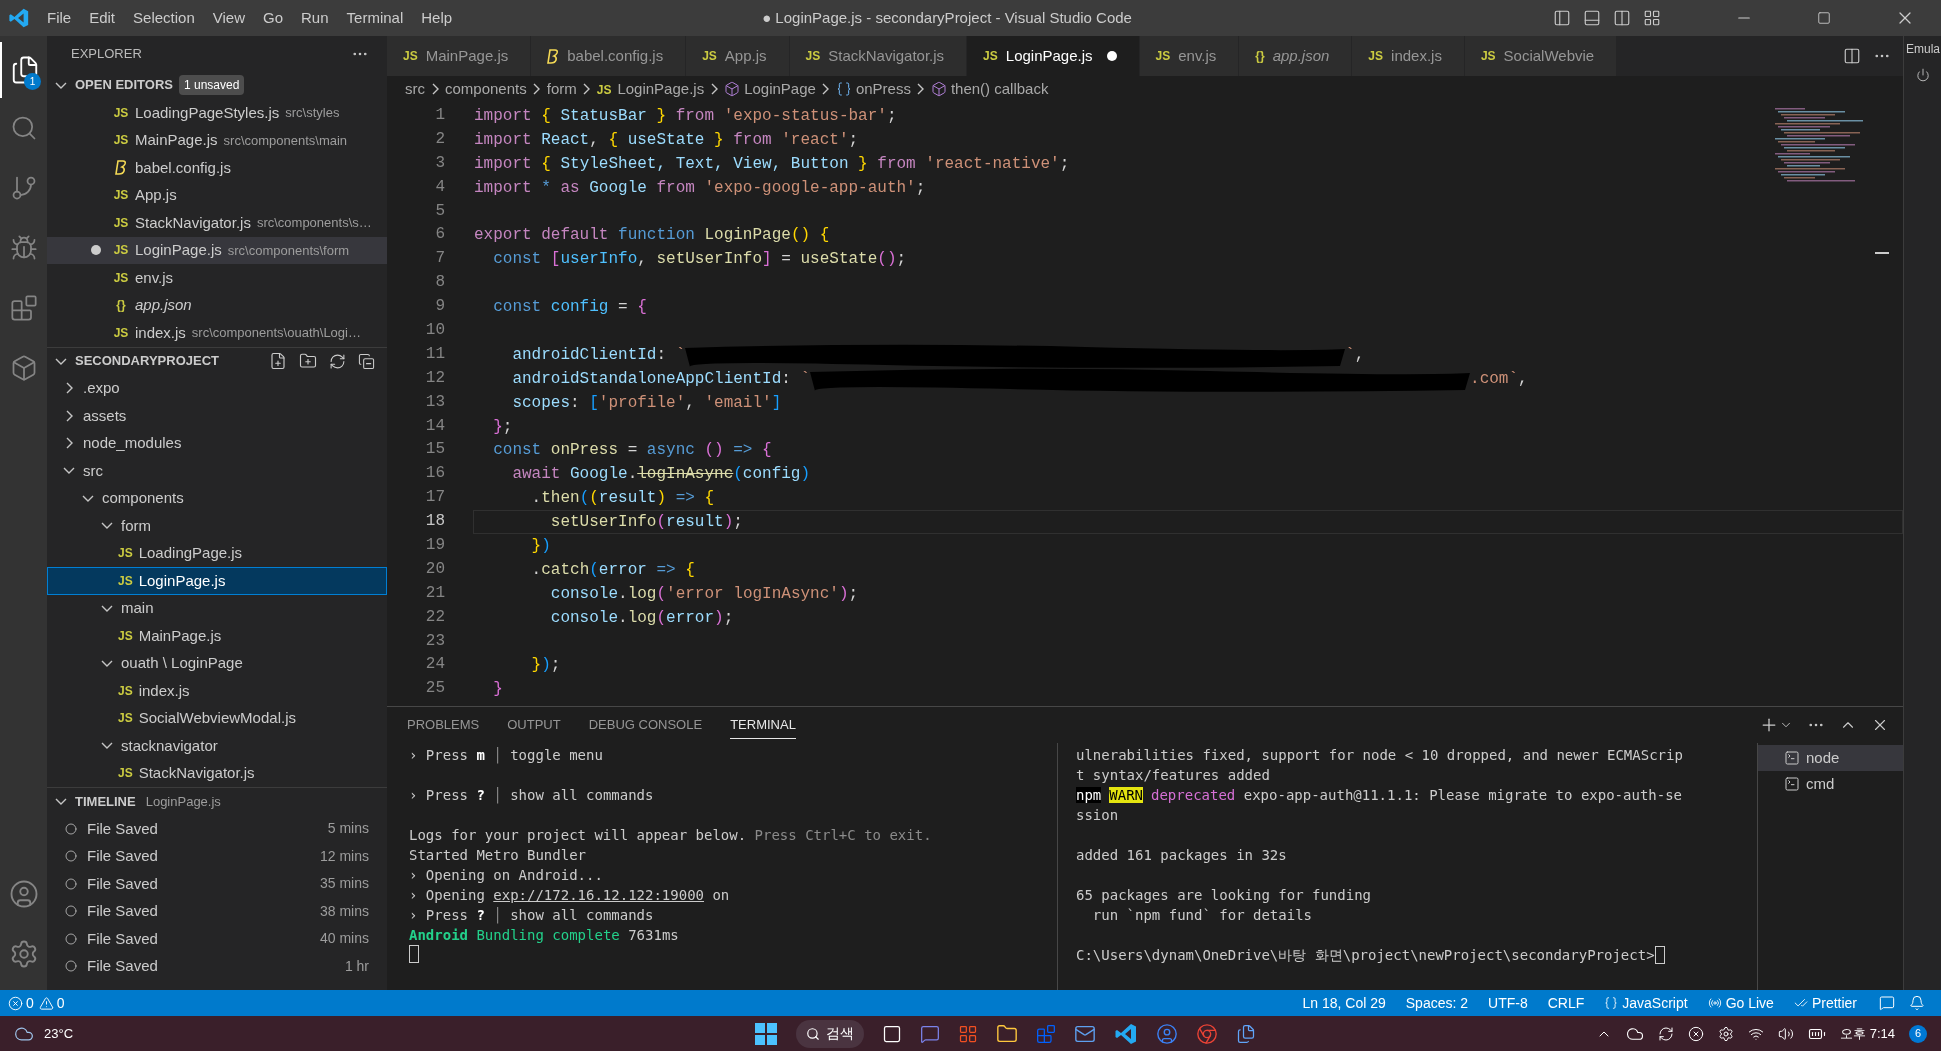 This screenshot has width=1941, height=1051. What do you see at coordinates (217, 884) in the screenshot?
I see `timeline-item: File Saved 35 mins` at bounding box center [217, 884].